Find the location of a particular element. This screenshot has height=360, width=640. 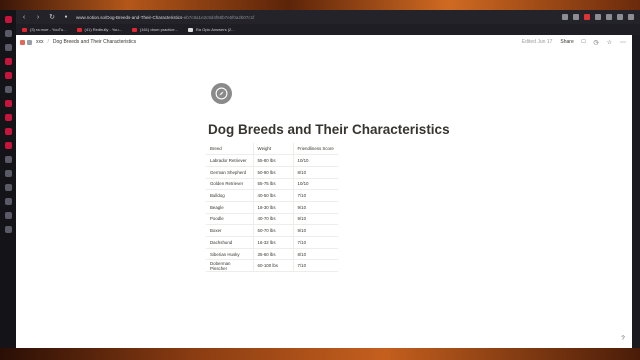

table-row: Siberian Husky 35-60 lbs 8/10 is located at coordinates (272, 254).